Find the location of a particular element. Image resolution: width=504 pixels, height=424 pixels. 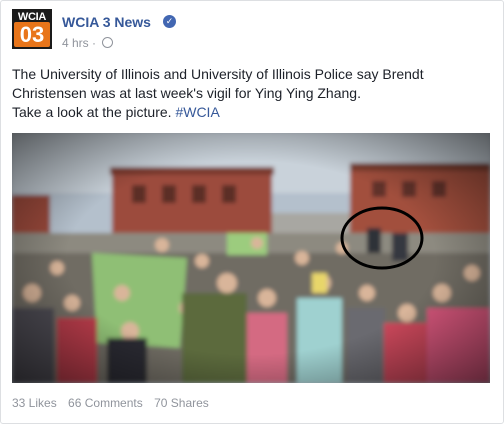

post-text-sentence: Take a look at the picture. is located at coordinates (92, 112).